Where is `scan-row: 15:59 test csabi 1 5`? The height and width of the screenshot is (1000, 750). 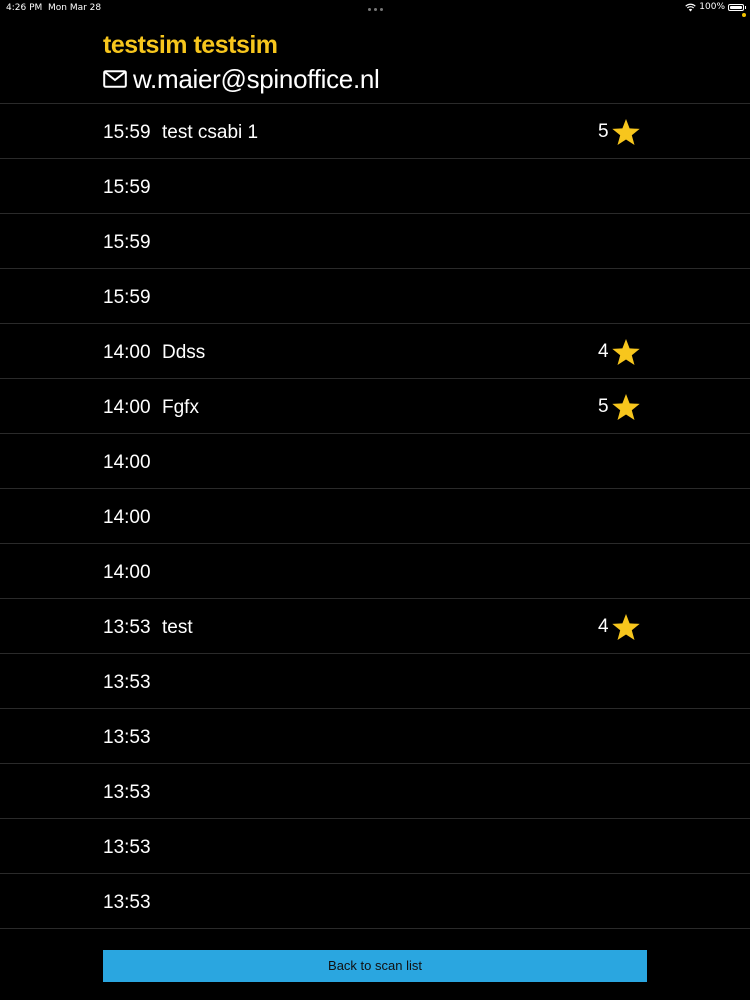
scan-row: 15:59 test csabi 1 5 is located at coordinates (375, 131).